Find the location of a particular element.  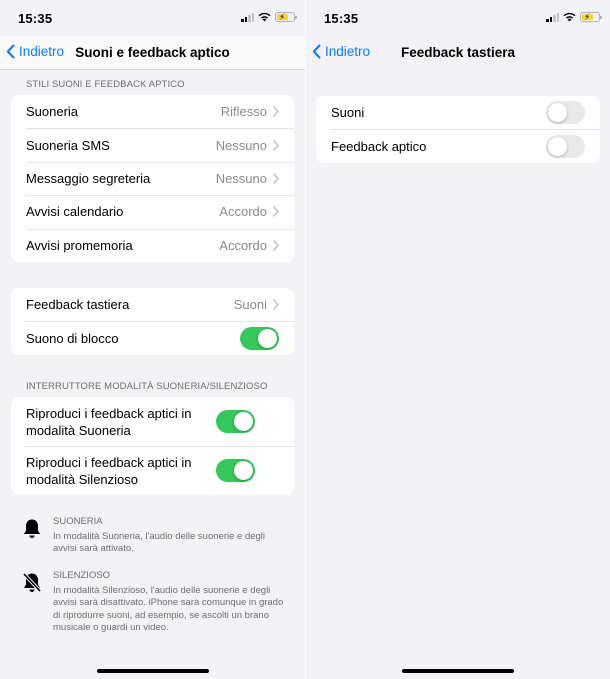

row-label: Avvisi promemoria is located at coordinates (79, 245).